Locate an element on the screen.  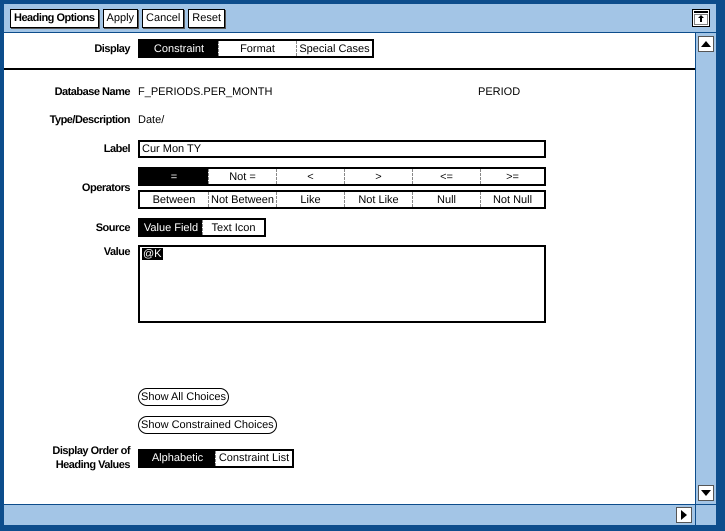
field-label: Label is located at coordinates (117, 149).